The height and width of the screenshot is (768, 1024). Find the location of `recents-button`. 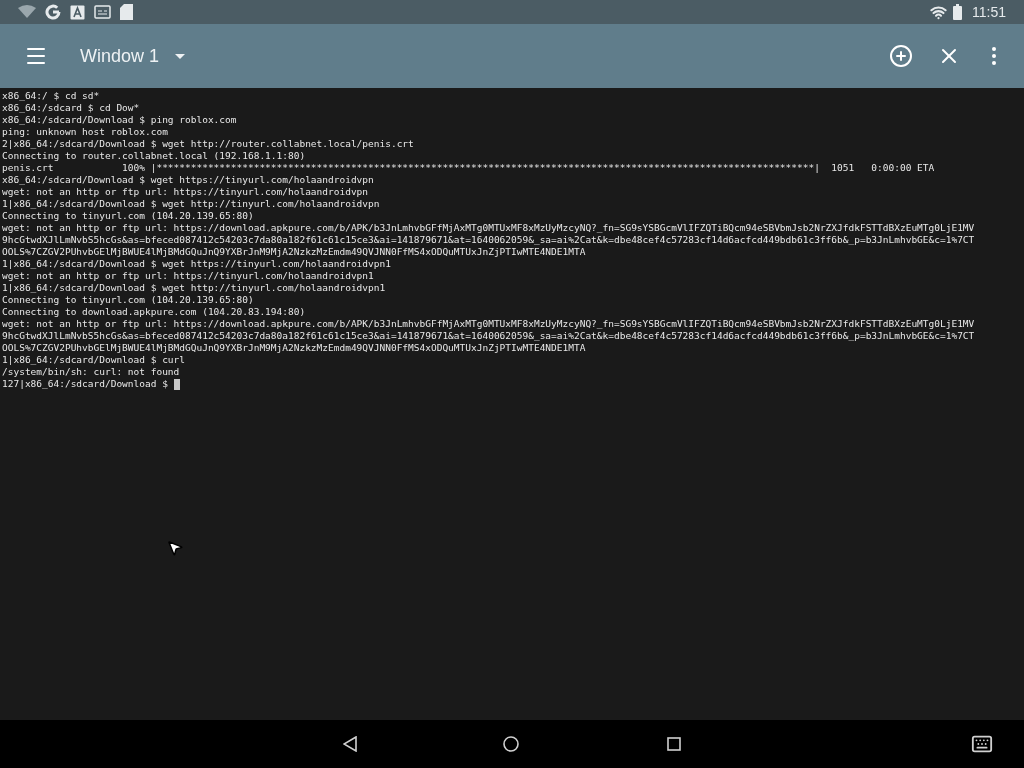

recents-button is located at coordinates (674, 744).